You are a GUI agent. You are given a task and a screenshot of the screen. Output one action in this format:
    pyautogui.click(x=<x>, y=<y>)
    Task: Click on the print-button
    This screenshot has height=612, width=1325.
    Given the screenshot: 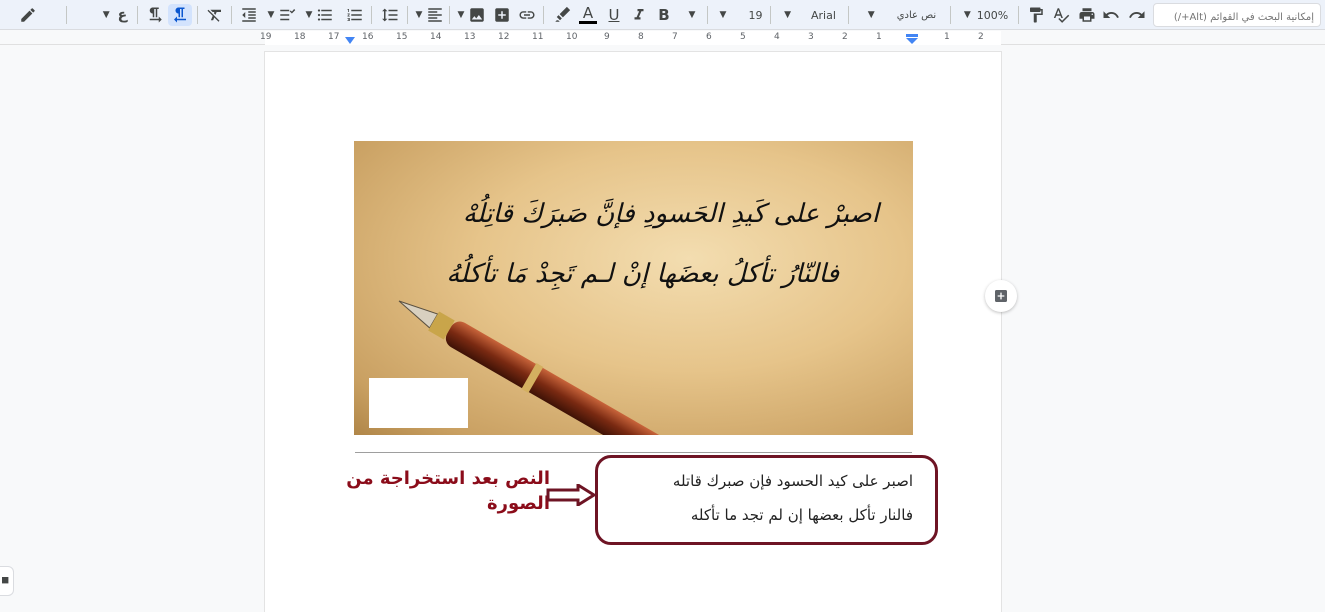 What is the action you would take?
    pyautogui.click(x=1087, y=15)
    